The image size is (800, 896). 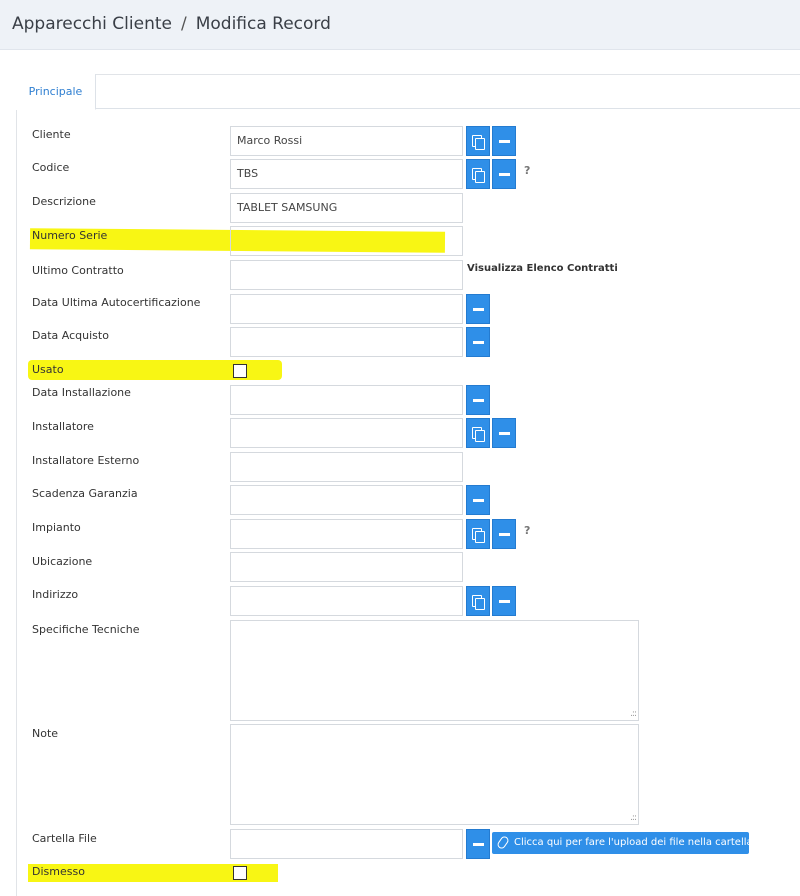 I want to click on label-codice: Codice, so click(x=51, y=167).